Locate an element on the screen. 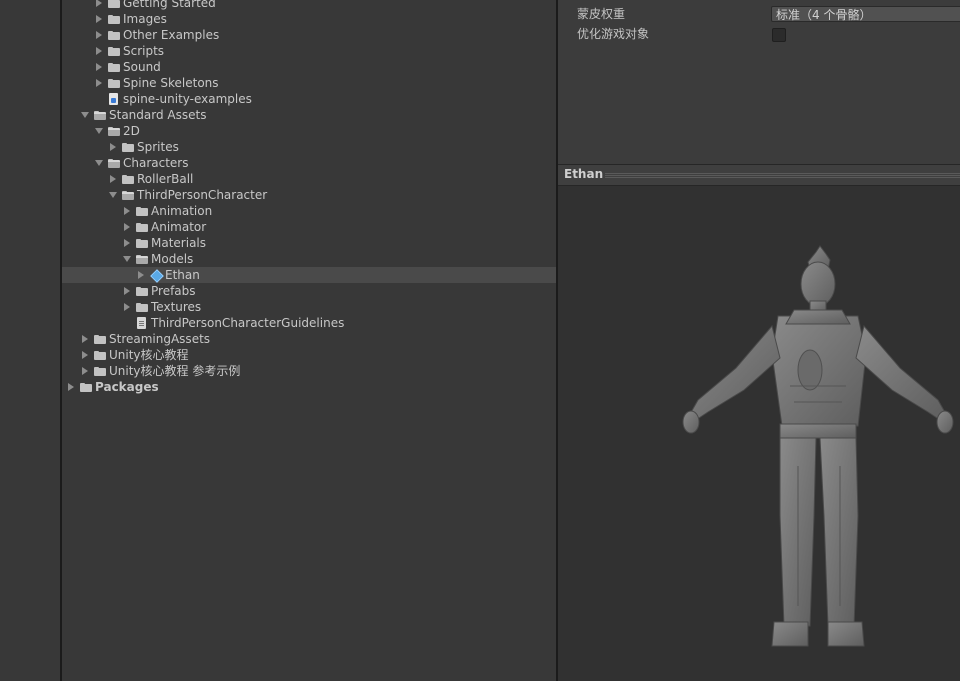  tree-row: ThirdPersonCharacterGuidelines is located at coordinates (309, 323).